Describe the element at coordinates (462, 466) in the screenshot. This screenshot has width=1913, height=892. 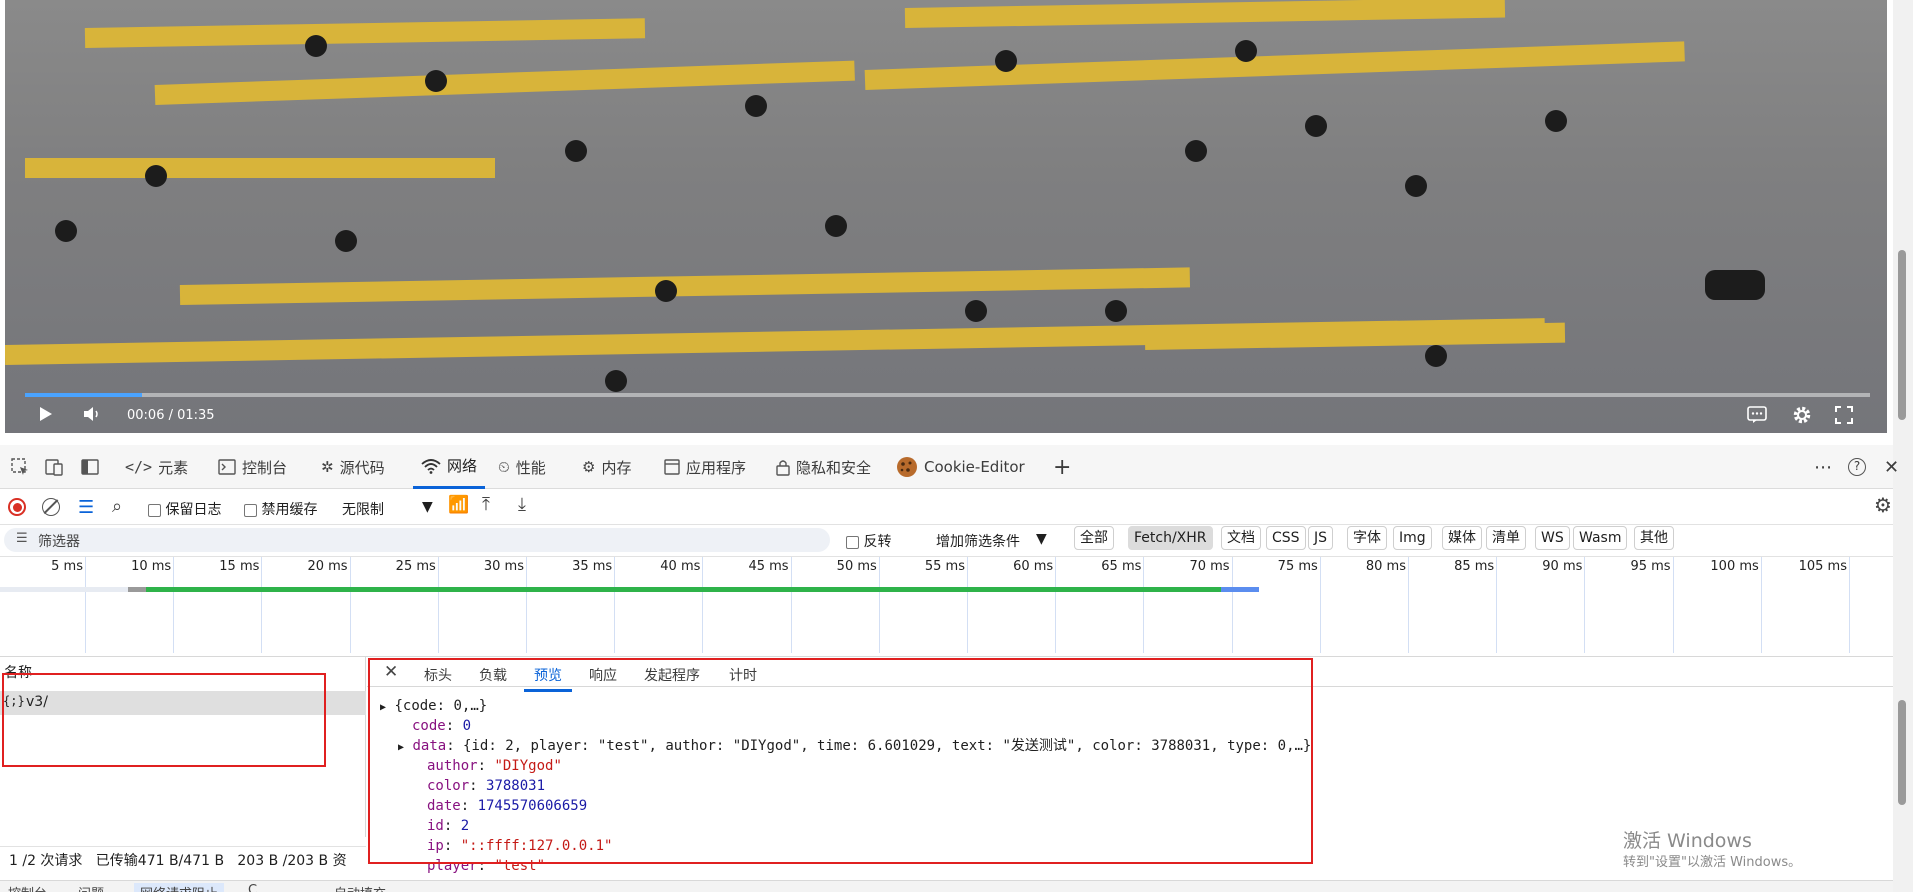
I see `tab-label: 网络` at that location.